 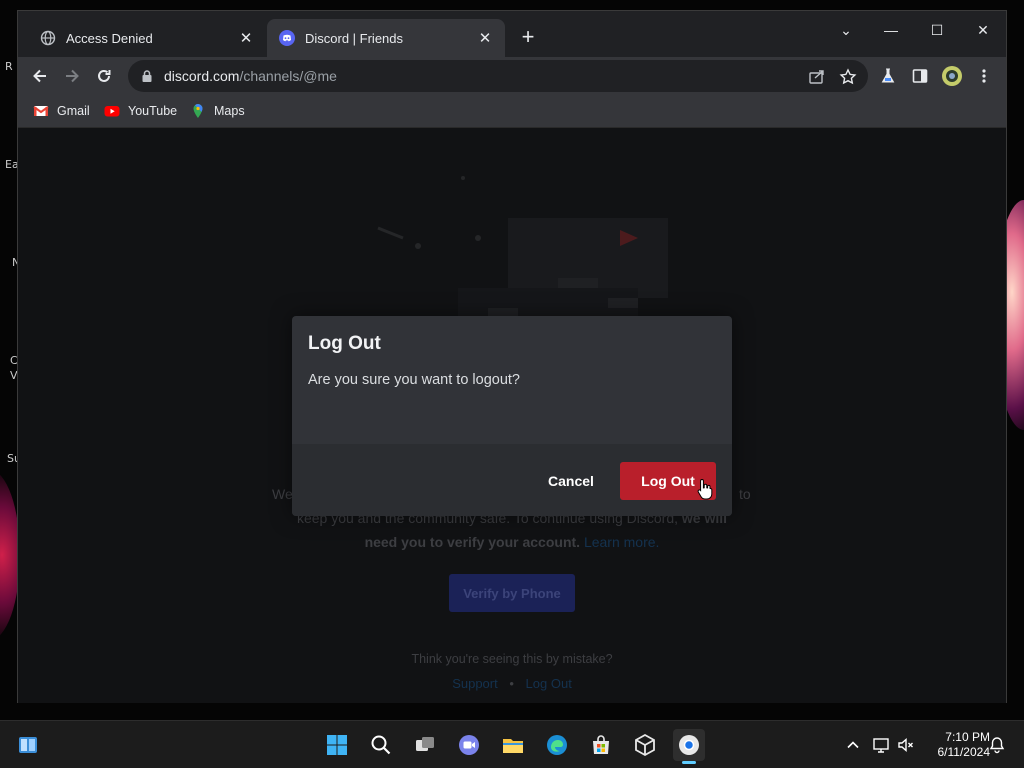 I want to click on desktop-icon-label: R, so click(x=9, y=66).